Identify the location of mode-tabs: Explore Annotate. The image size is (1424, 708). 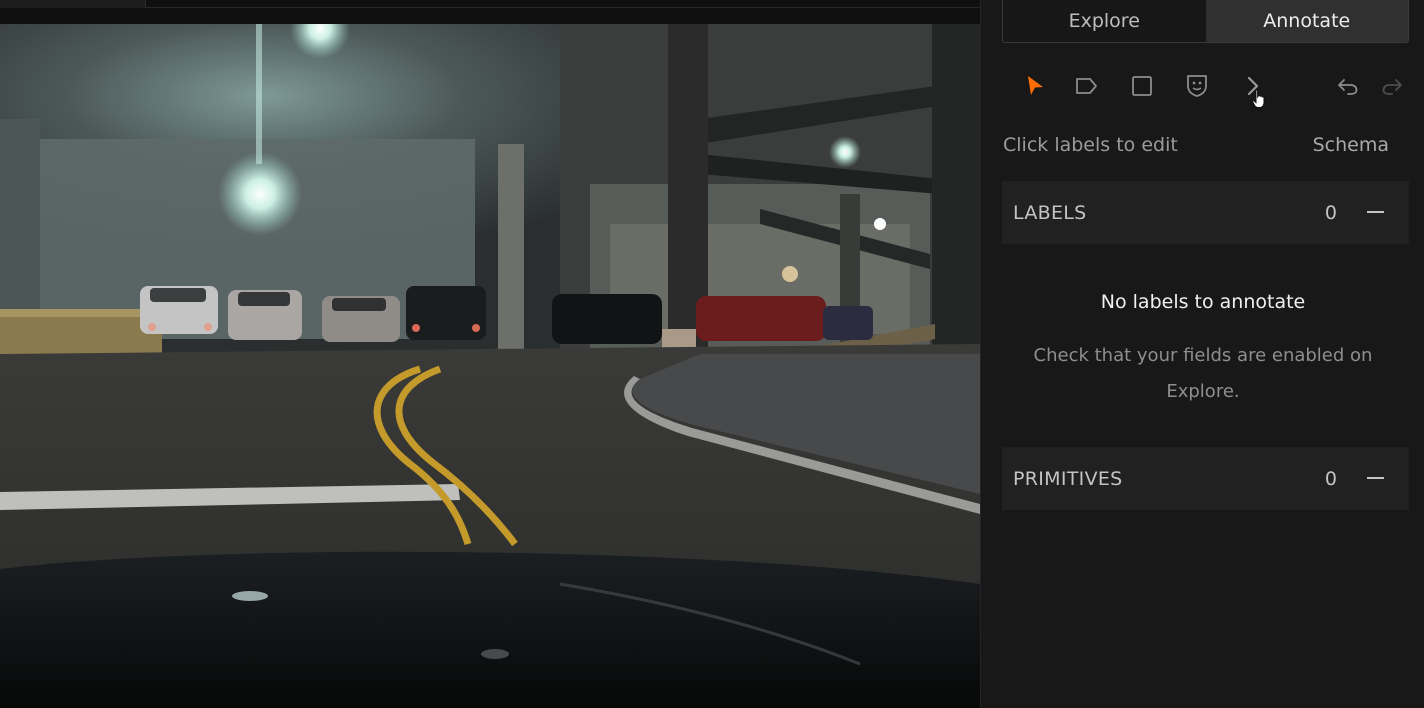
(1205, 21).